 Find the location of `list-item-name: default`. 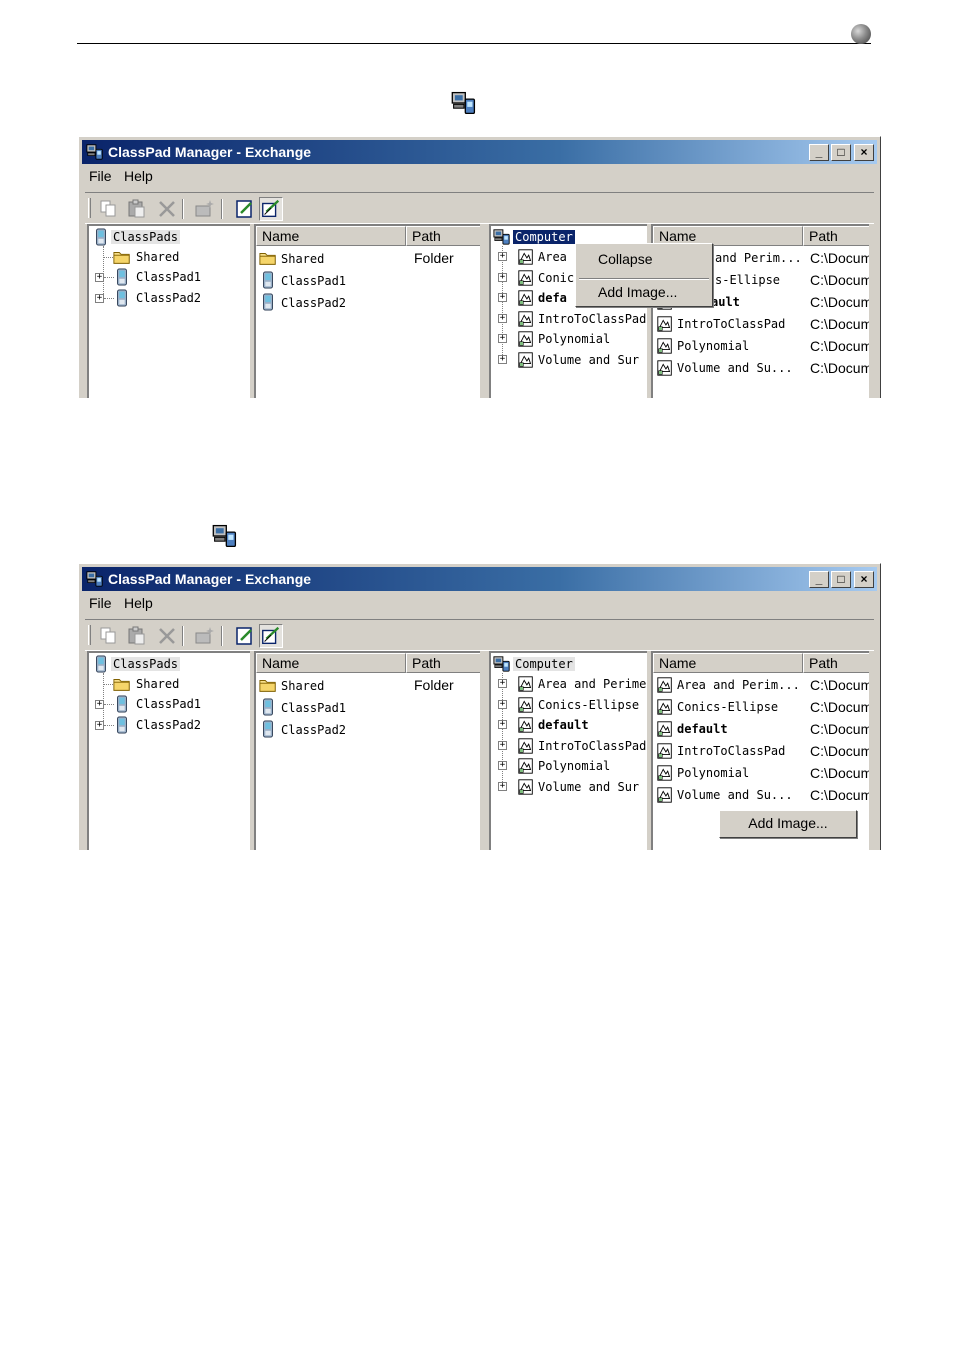

list-item-name: default is located at coordinates (702, 729).